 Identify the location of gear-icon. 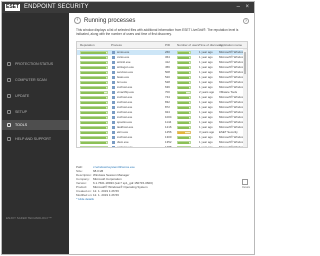
(9, 112).